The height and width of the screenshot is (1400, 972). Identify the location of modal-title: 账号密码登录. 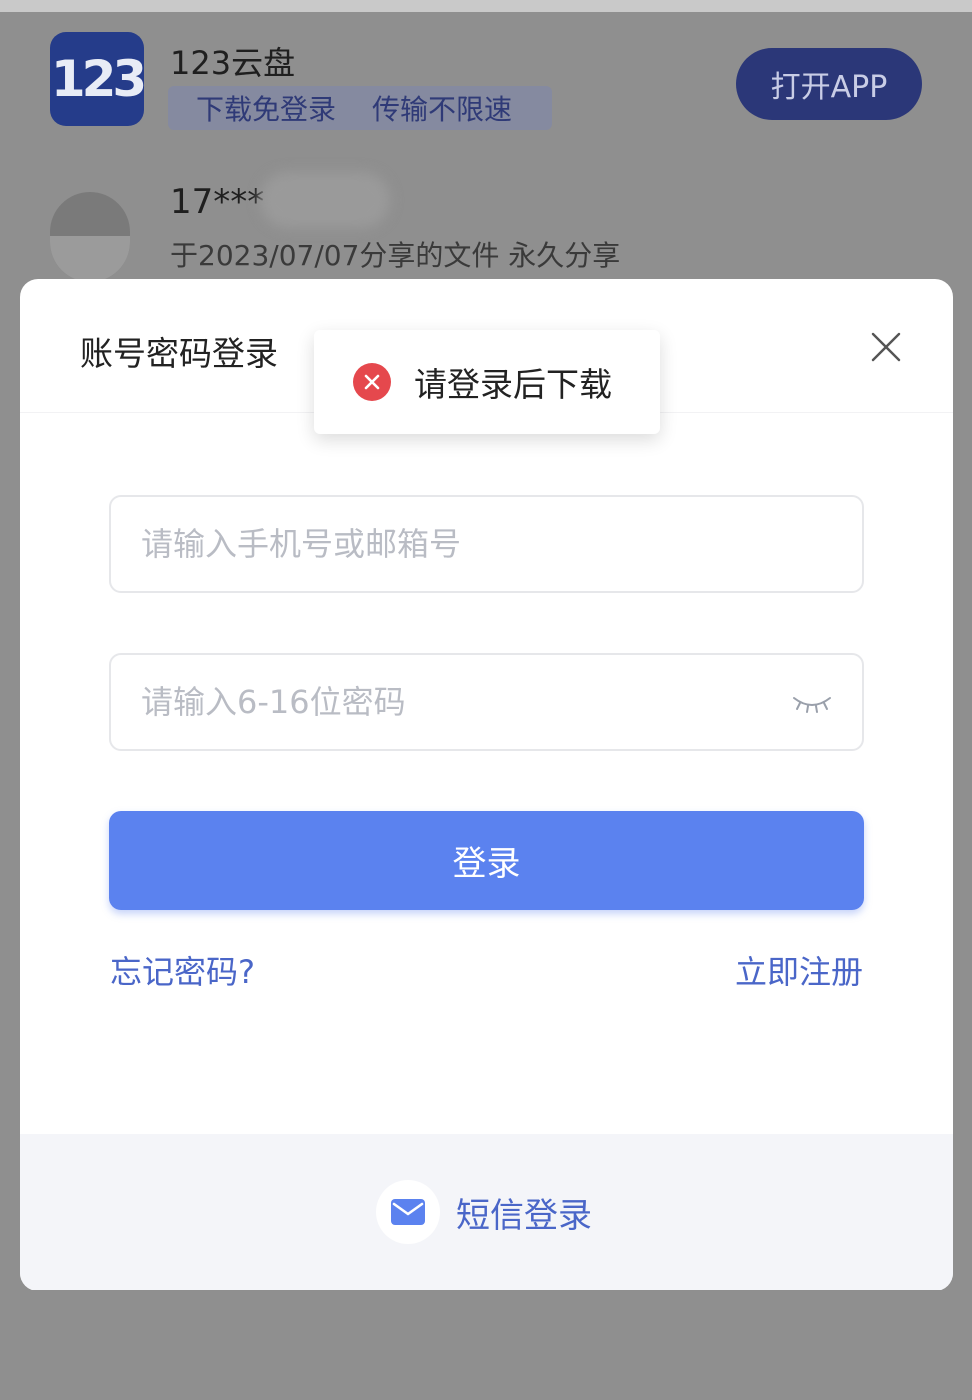
(179, 353).